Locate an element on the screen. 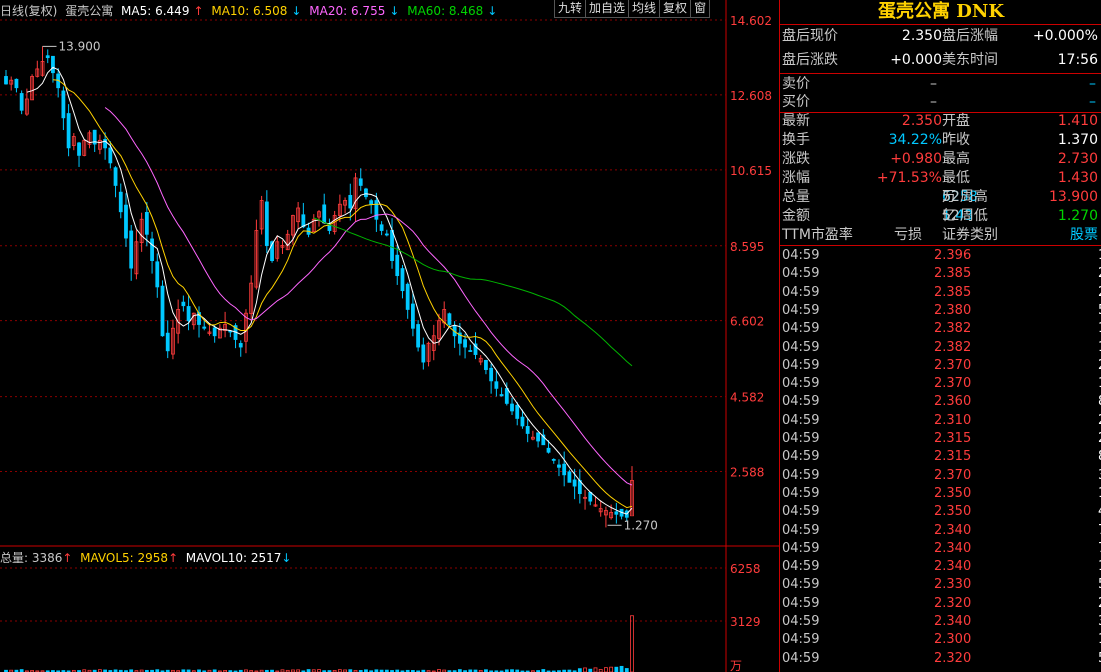 This screenshot has height=672, width=1101. turnover-label: 换手 is located at coordinates (796, 140).